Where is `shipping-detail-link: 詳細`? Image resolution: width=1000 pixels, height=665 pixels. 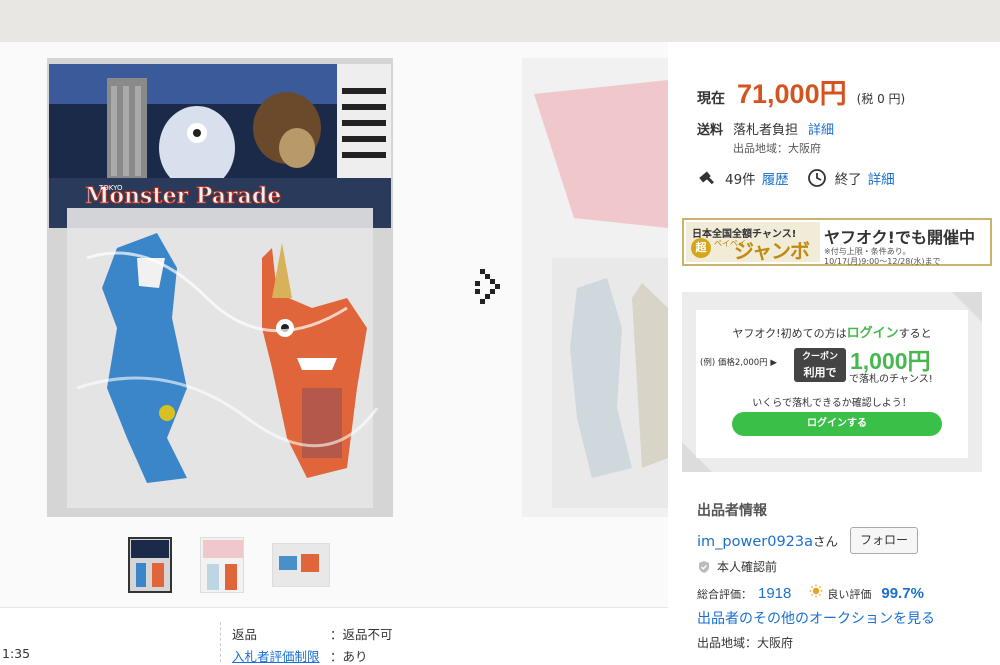
shipping-detail-link: 詳細 is located at coordinates (821, 128).